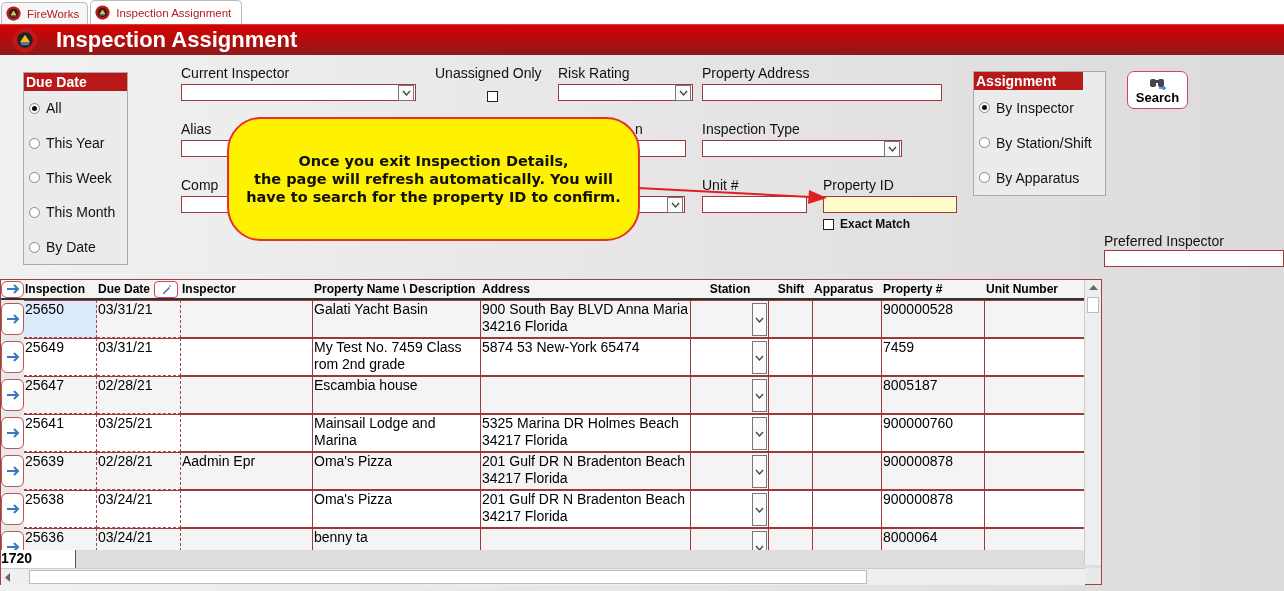  What do you see at coordinates (433, 179) in the screenshot?
I see `callout-text: Once you exit Inspection Details, the page will refresh automatically. You will have to search for the property ID to confirm.` at bounding box center [433, 179].